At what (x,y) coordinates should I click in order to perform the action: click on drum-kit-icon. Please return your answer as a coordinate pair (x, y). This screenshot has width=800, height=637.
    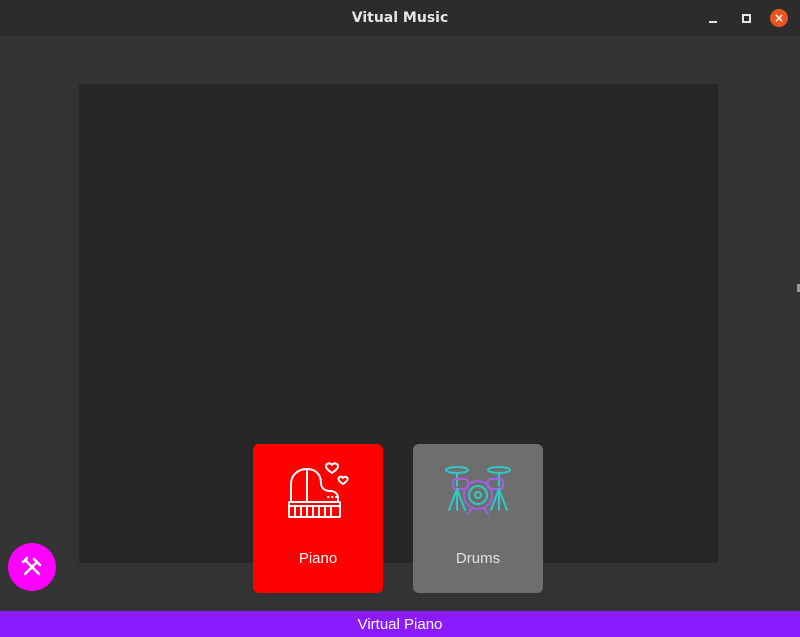
    Looking at the image, I should click on (478, 490).